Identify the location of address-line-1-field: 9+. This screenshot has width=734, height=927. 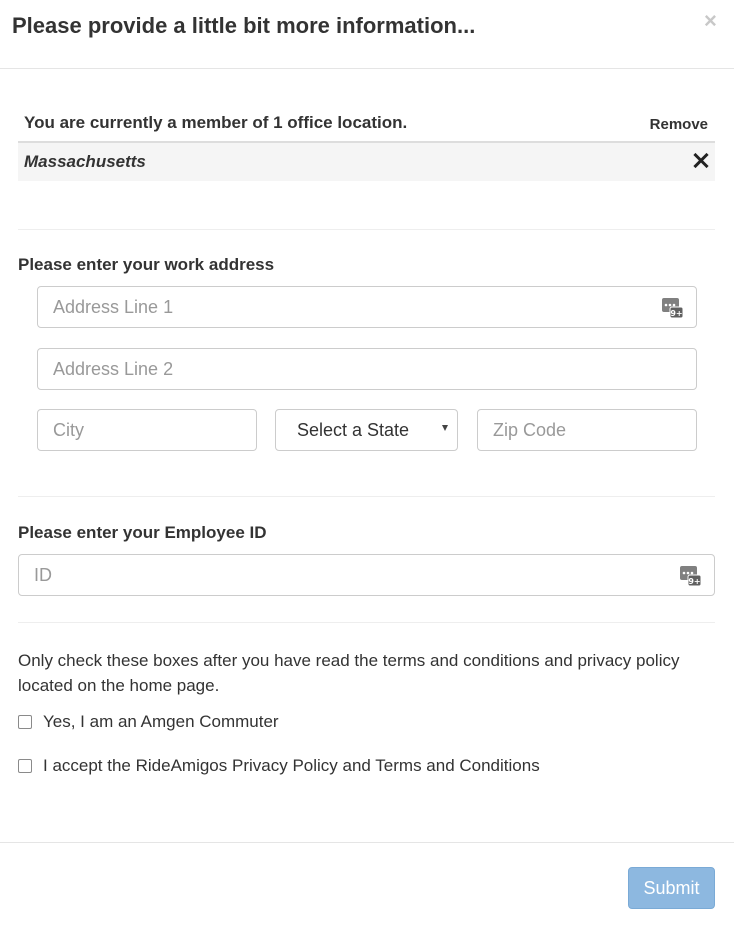
(367, 307).